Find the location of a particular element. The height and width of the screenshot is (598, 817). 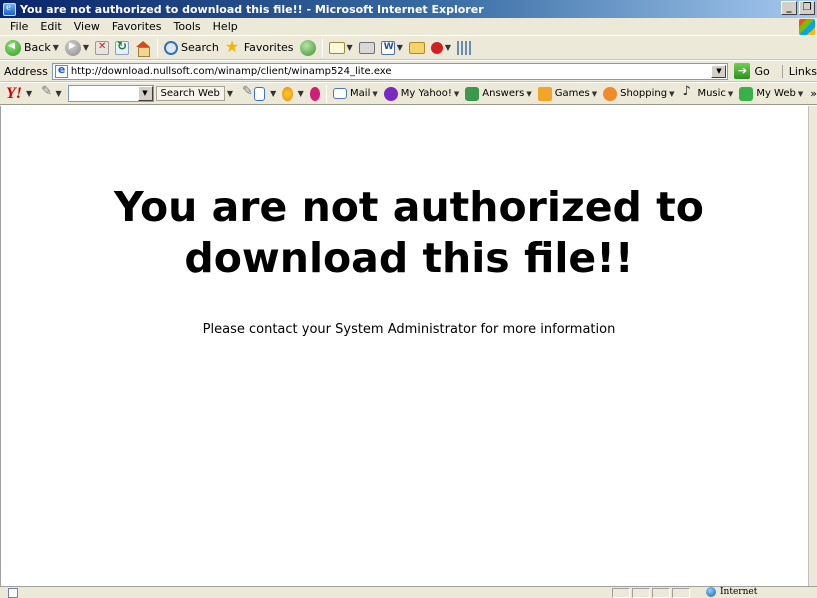

pencil-dropdown-icon: ▼ is located at coordinates (58, 93).